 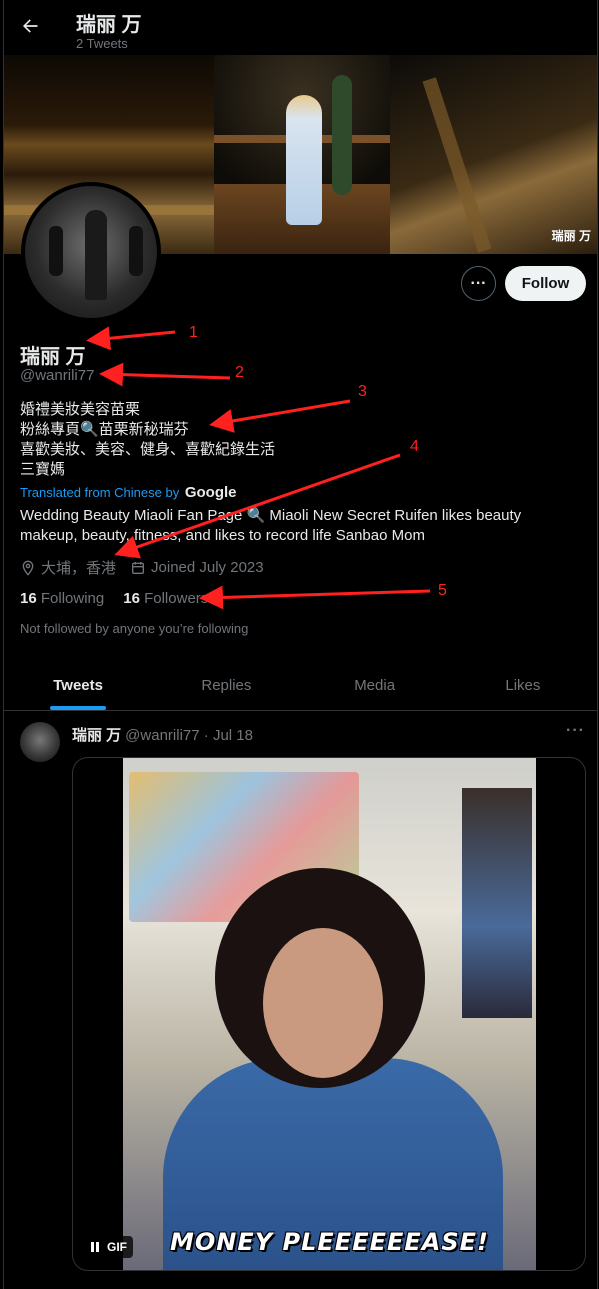 I want to click on banner-watermark: 瑞丽 万, so click(x=571, y=236).